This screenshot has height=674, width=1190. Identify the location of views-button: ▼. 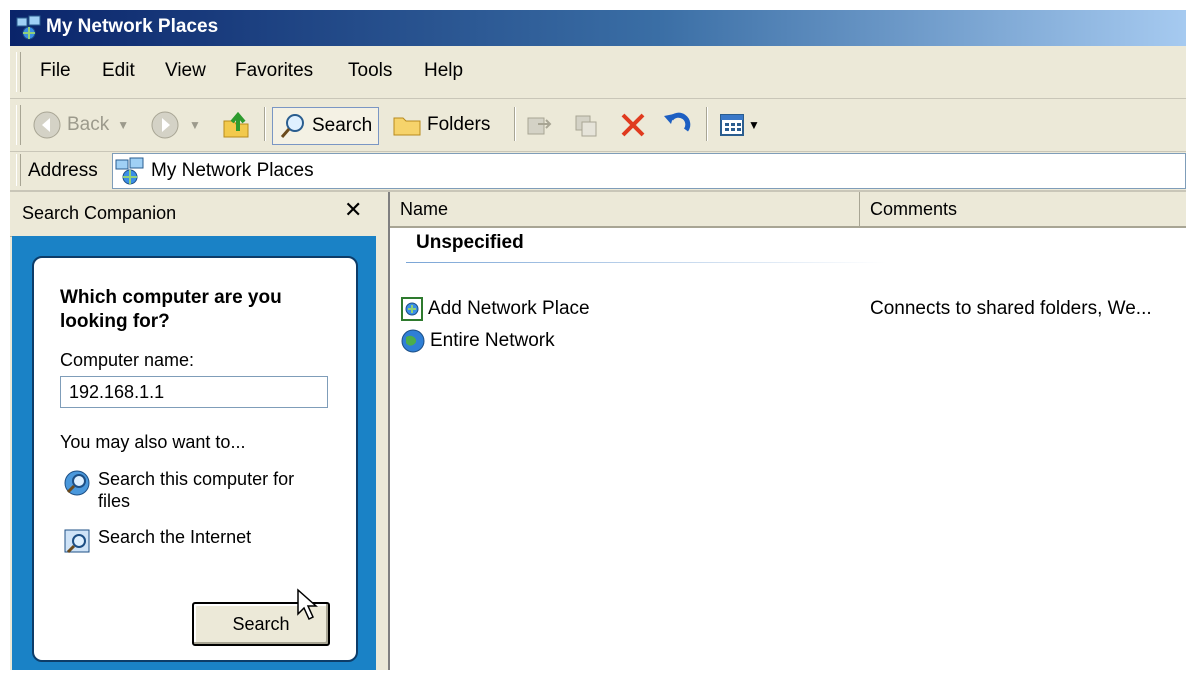
(739, 125).